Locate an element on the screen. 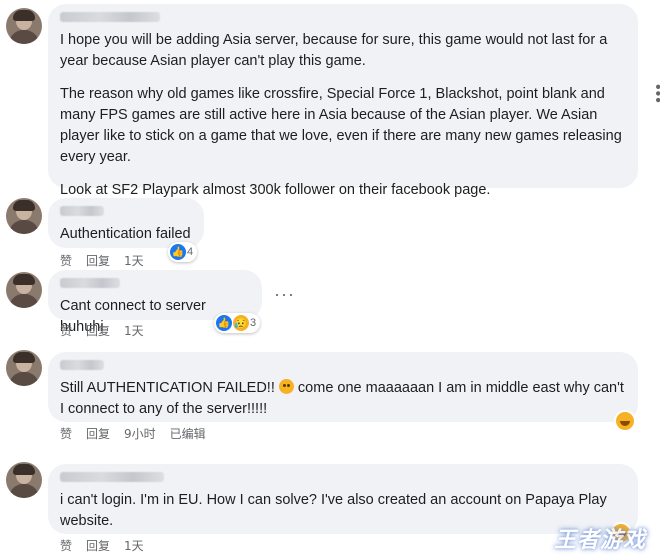 This screenshot has width=660, height=560. comment-text: Authentication failed is located at coordinates (125, 234).